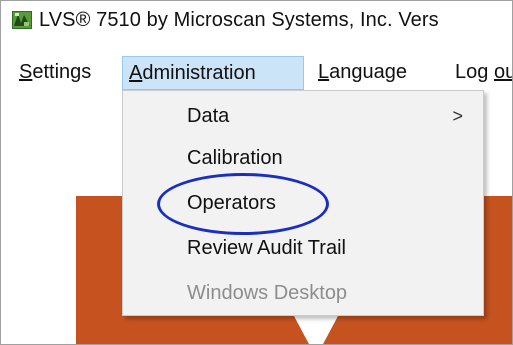 Image resolution: width=513 pixels, height=345 pixels. What do you see at coordinates (474, 72) in the screenshot?
I see `menu-logout-prefix: Log` at bounding box center [474, 72].